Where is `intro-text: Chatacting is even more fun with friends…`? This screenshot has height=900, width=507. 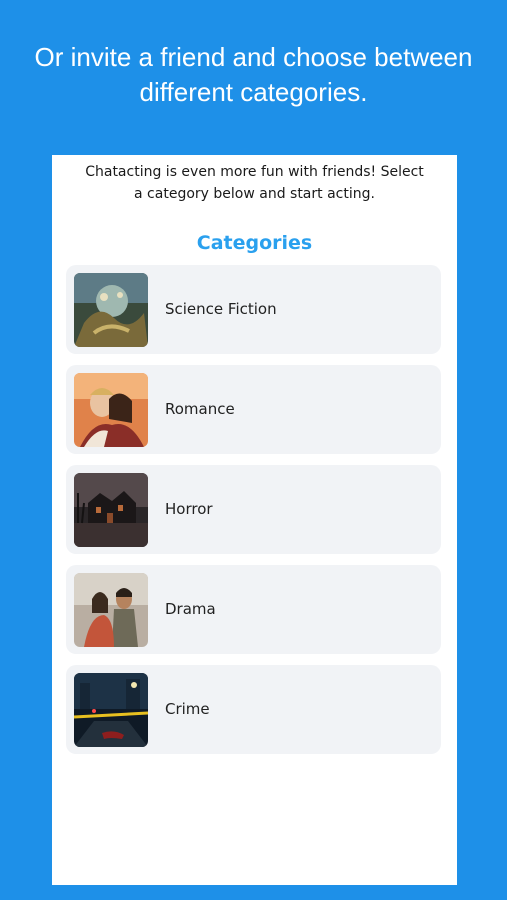 intro-text: Chatacting is even more fun with friends… is located at coordinates (254, 183).